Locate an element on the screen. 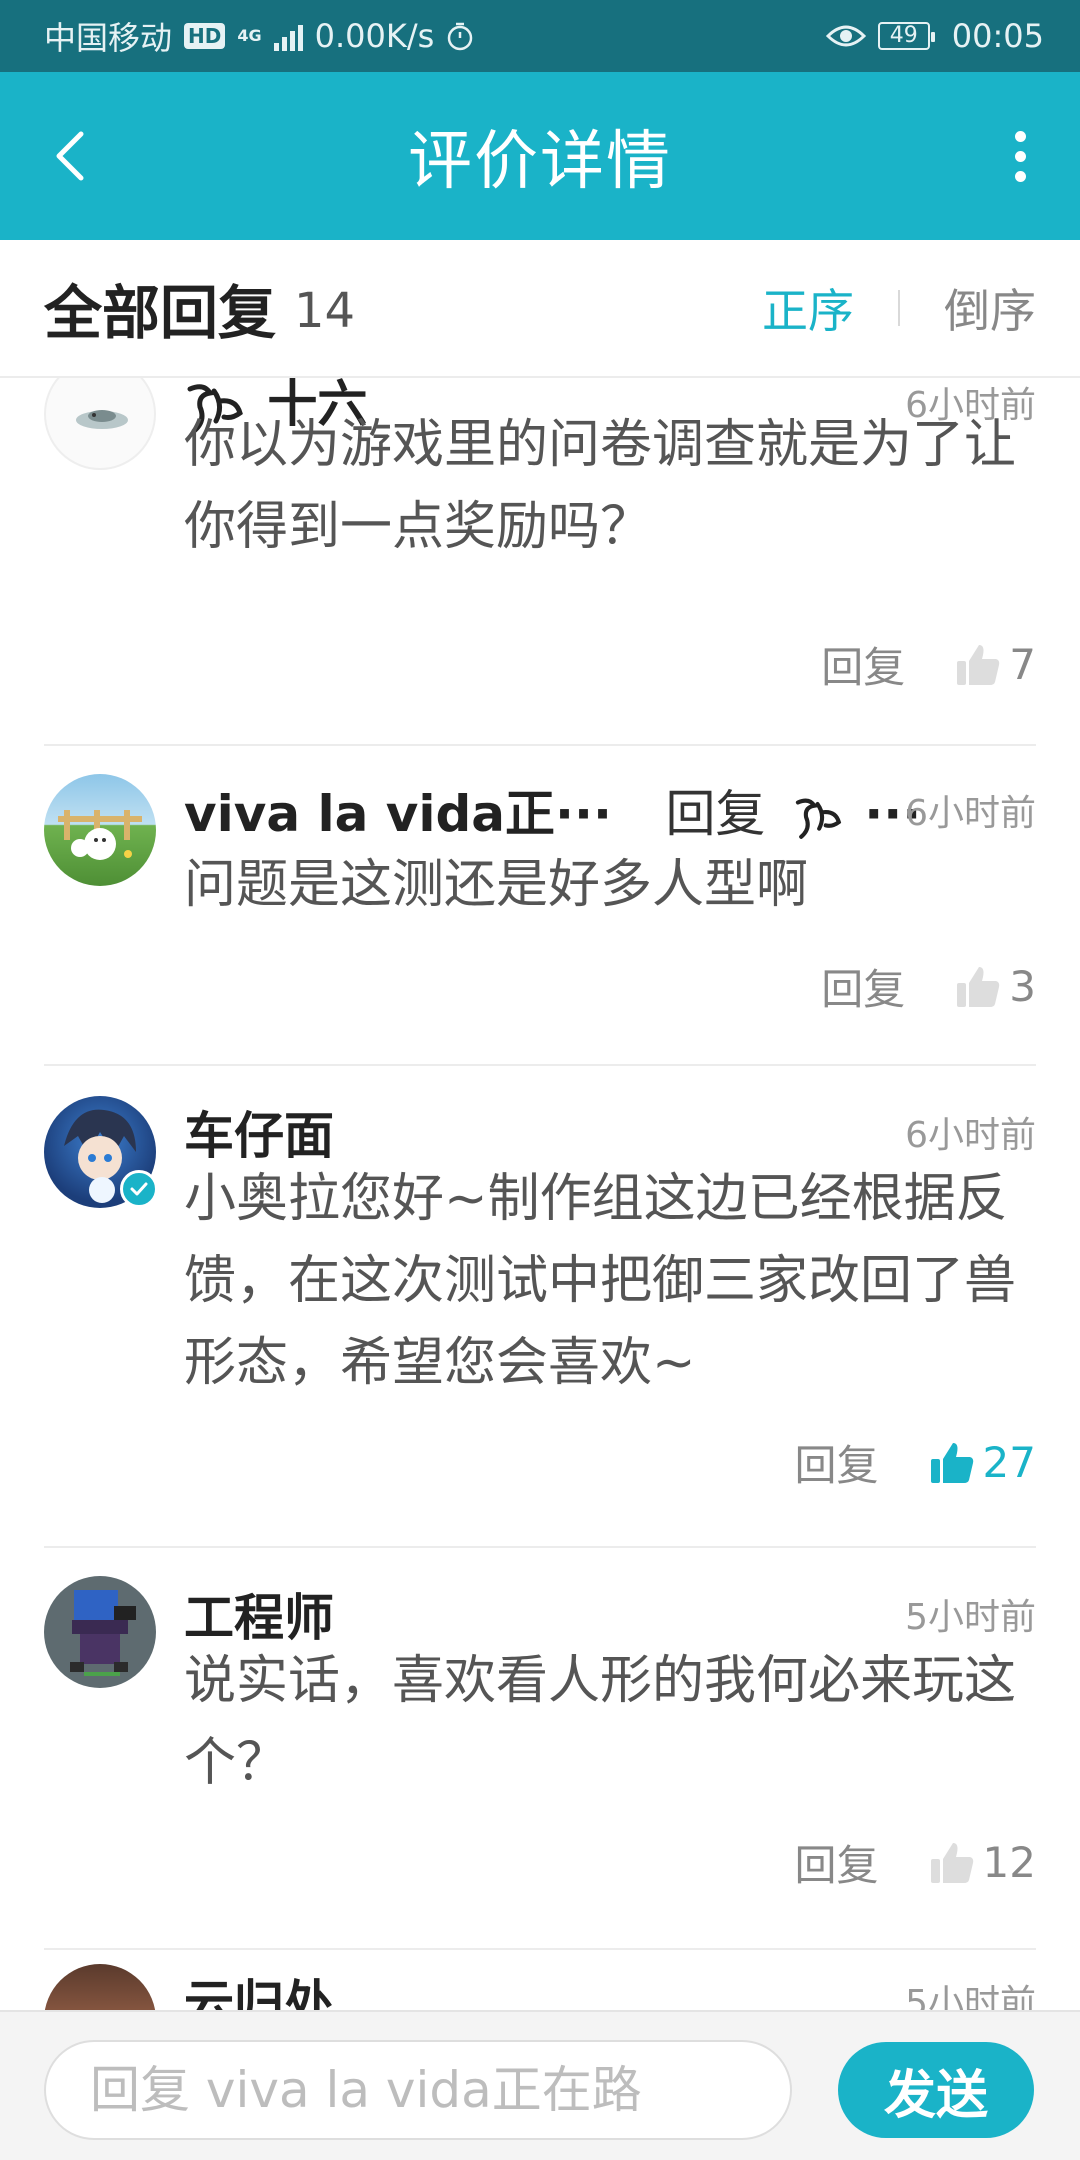  like-button: 12 is located at coordinates (982, 1862).